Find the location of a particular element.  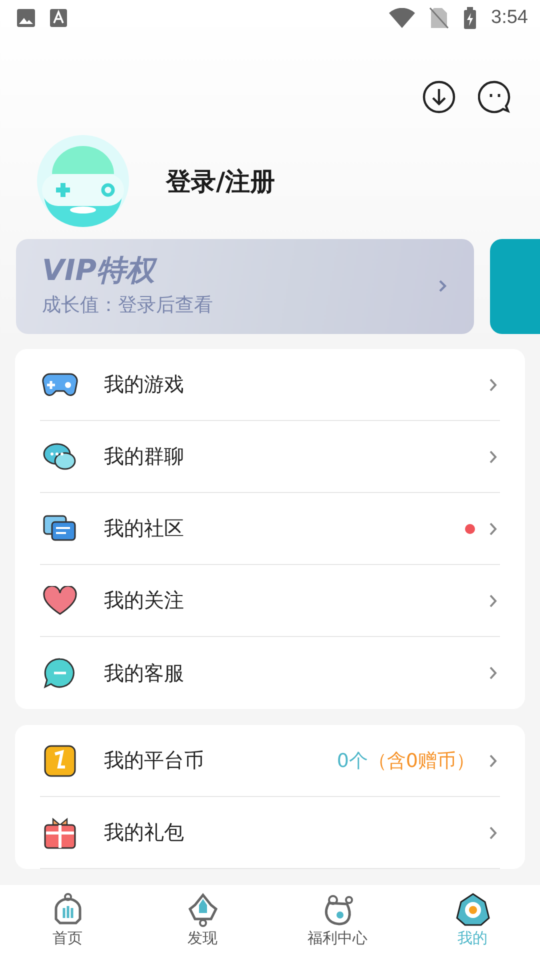

menu-item: 我的礼包 is located at coordinates (270, 833).